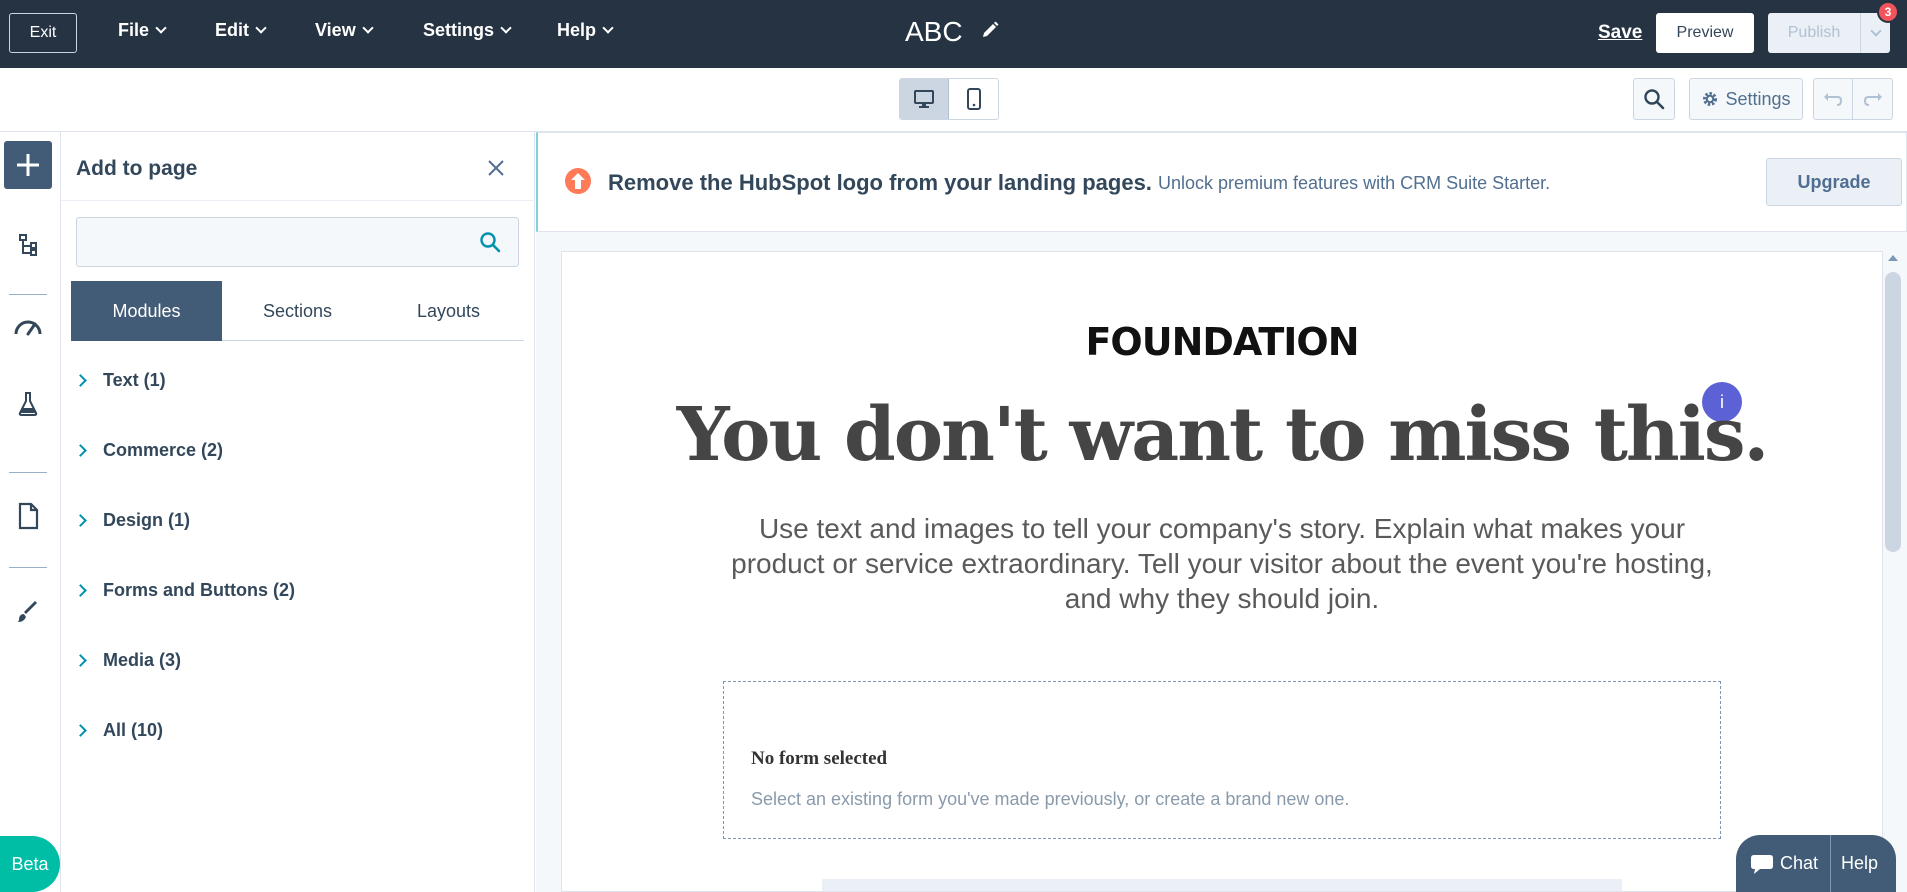 This screenshot has height=892, width=1907. I want to click on module-search-input, so click(277, 242).